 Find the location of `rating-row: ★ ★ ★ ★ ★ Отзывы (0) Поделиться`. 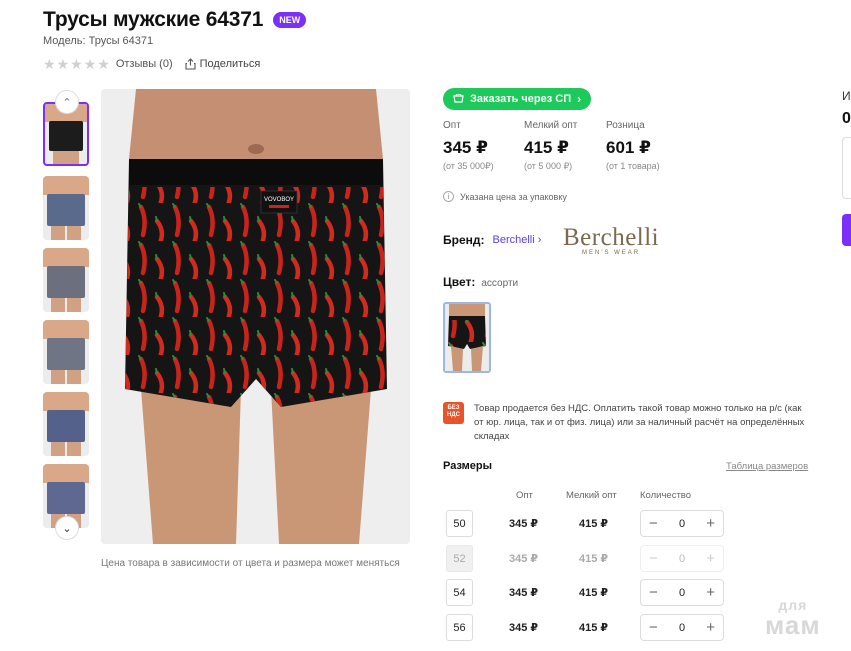

rating-row: ★ ★ ★ ★ ★ Отзывы (0) Поделиться is located at coordinates (151, 64).